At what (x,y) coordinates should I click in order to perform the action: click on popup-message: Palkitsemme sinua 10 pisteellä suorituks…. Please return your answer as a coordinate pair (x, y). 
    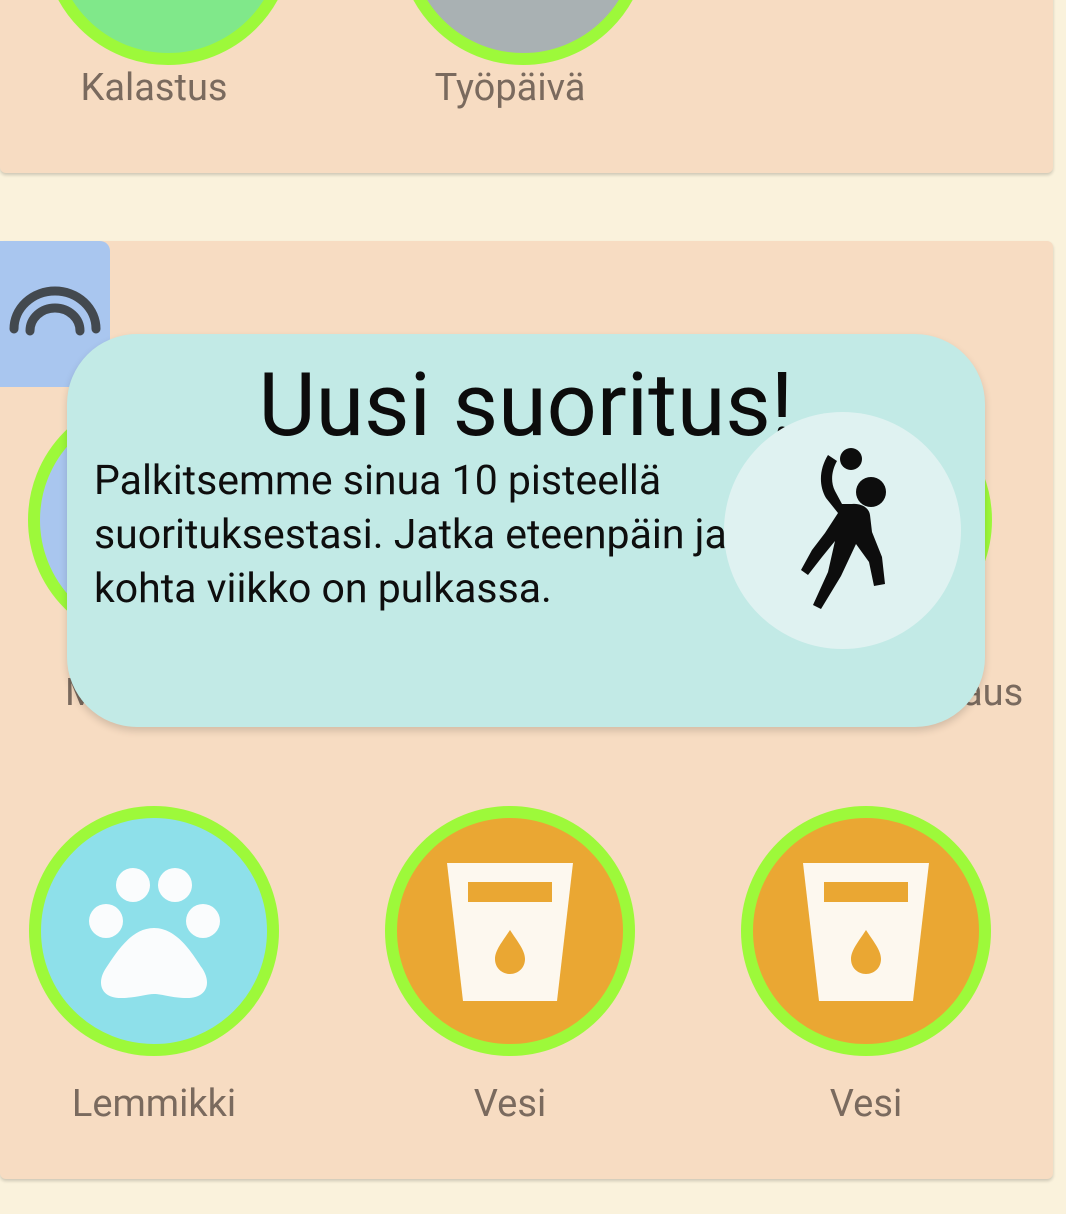
    Looking at the image, I should click on (410, 535).